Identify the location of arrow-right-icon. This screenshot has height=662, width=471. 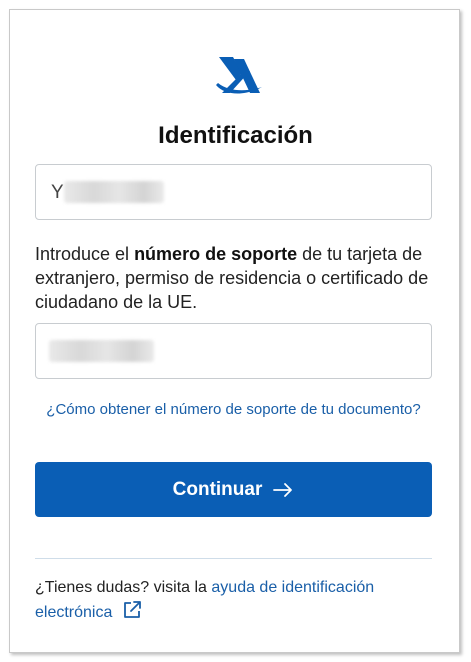
(283, 489).